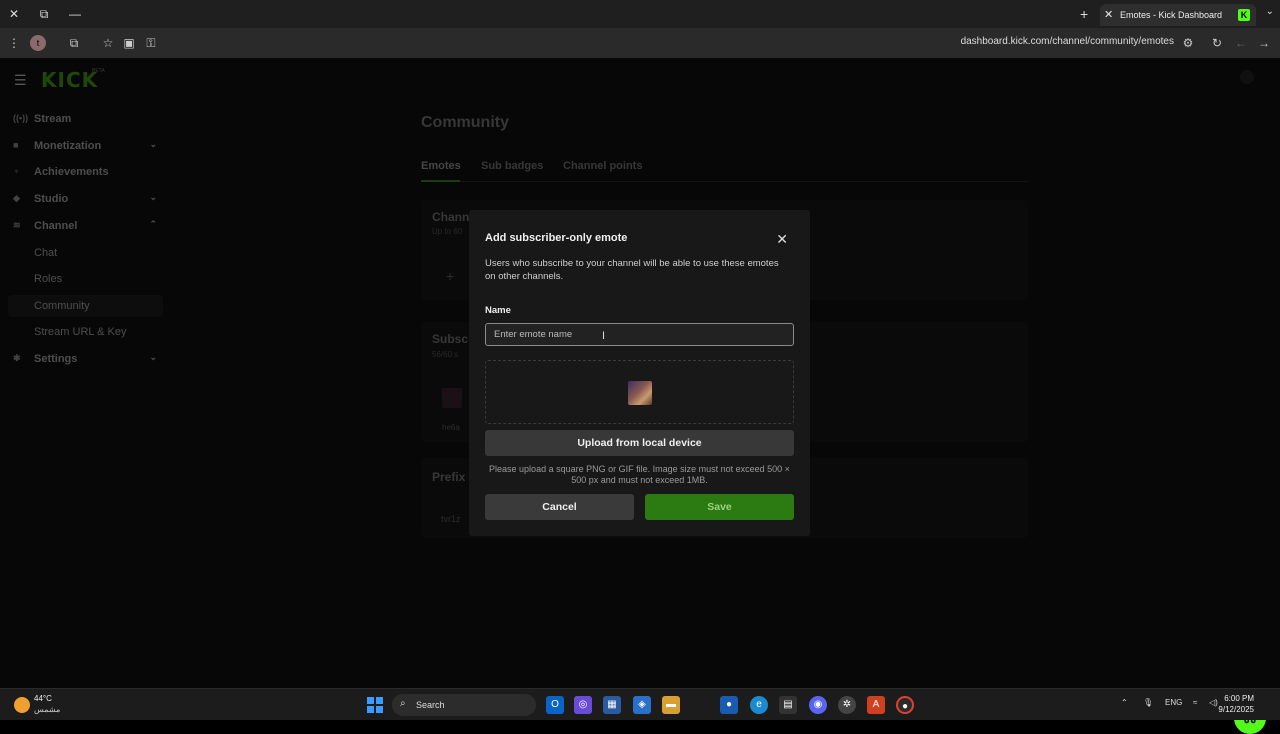  I want to click on menu-dots-icon: ⋮, so click(14, 43).